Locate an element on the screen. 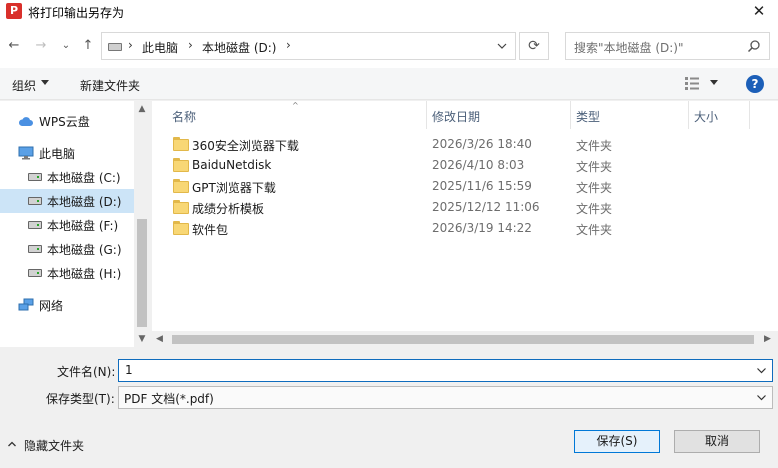 The height and width of the screenshot is (468, 778). chevron-up-icon is located at coordinates (12, 444).